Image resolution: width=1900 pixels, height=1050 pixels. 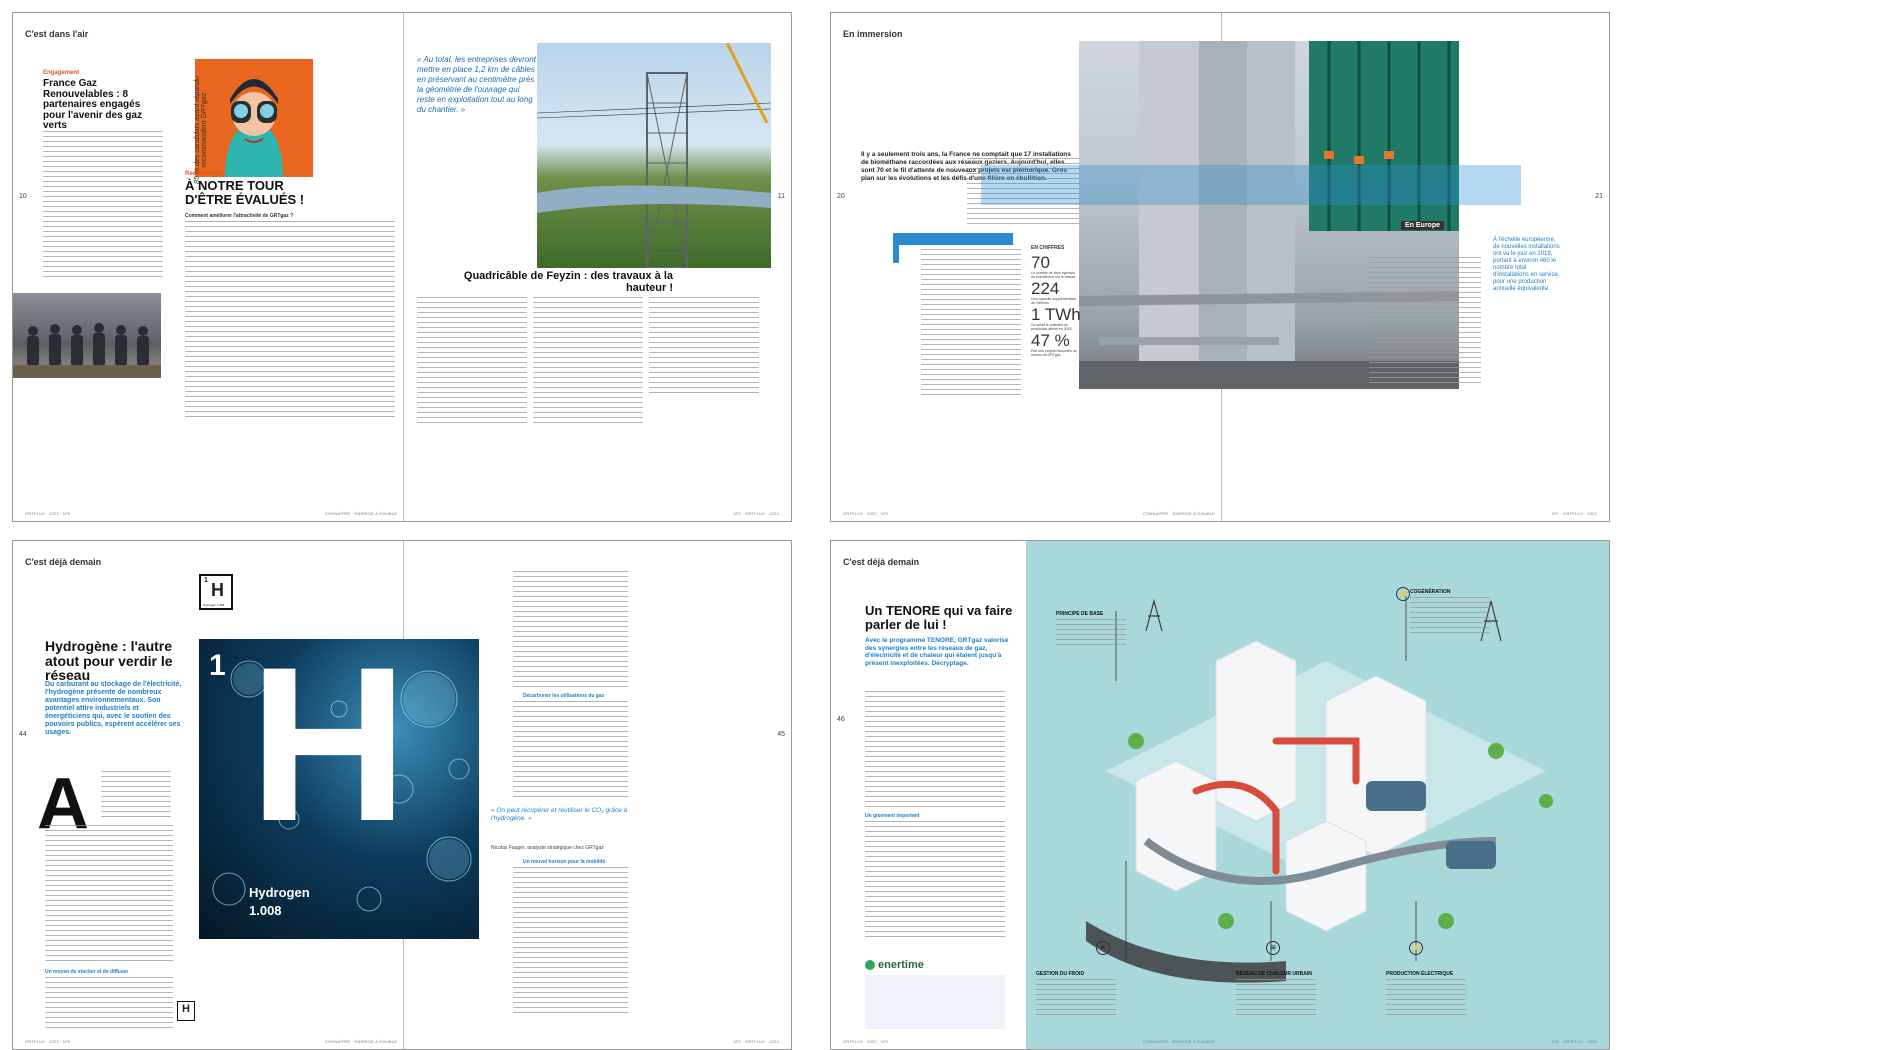 I want to click on page-number: 21, so click(x=1599, y=196).